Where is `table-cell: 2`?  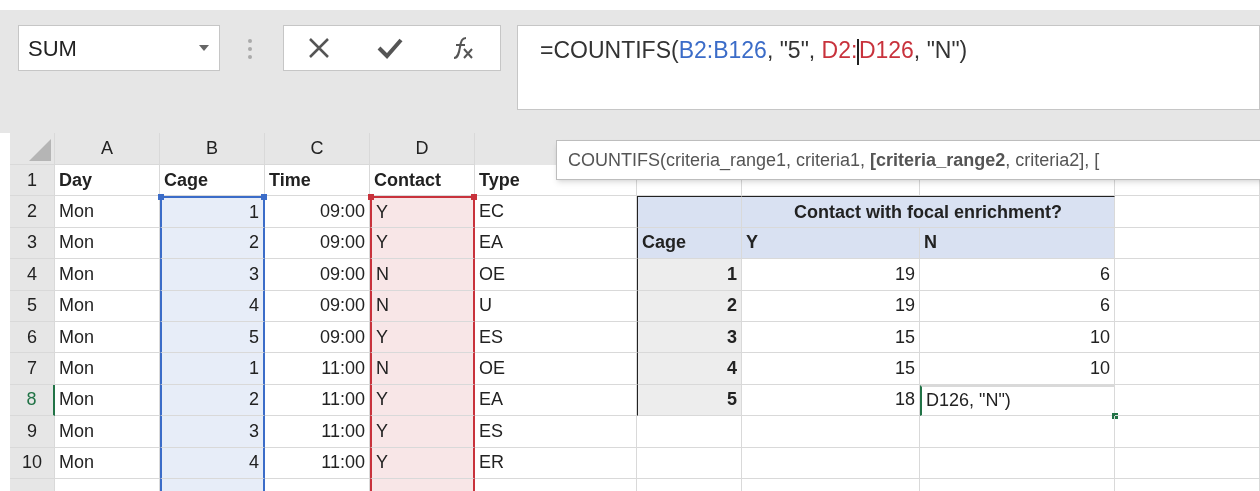 table-cell: 2 is located at coordinates (689, 306).